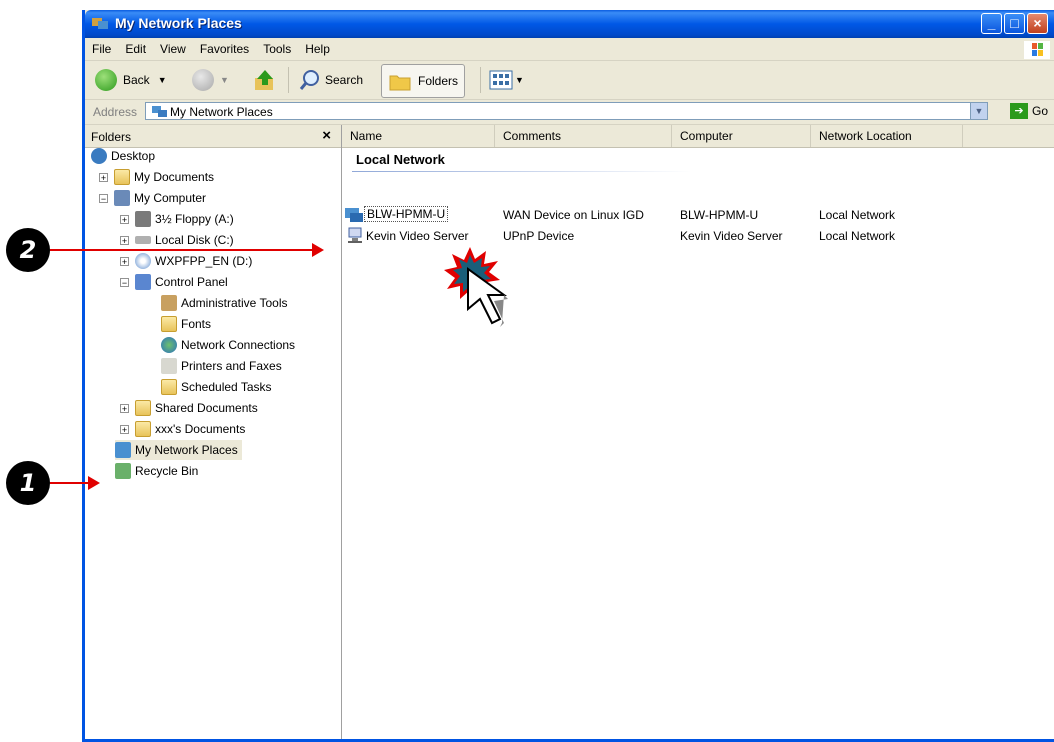 This screenshot has height=742, width=1054. Describe the element at coordinates (136, 80) in the screenshot. I see `back-label: Back` at that location.